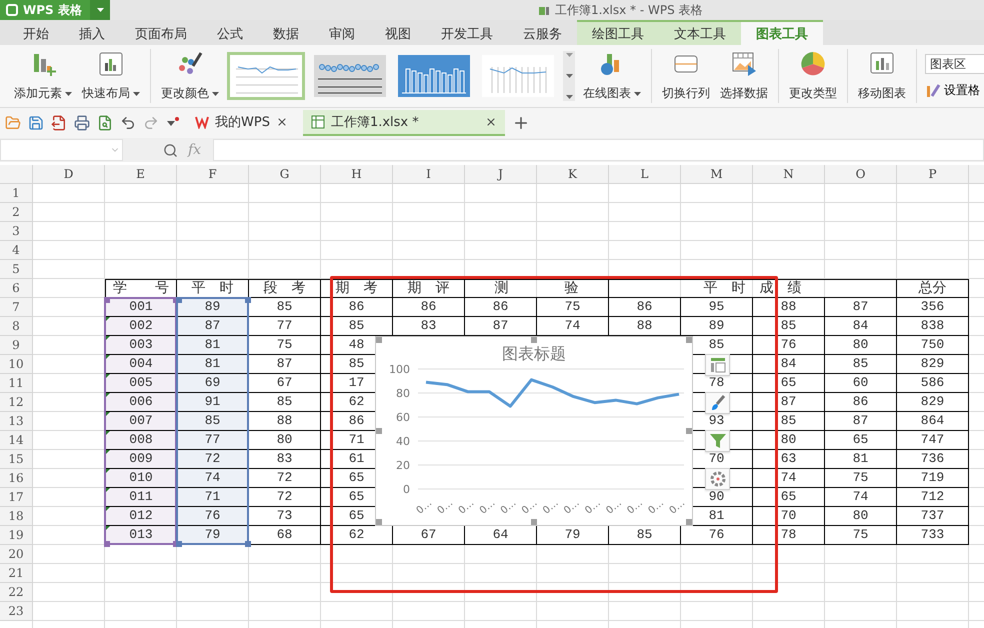 The height and width of the screenshot is (628, 984). I want to click on menu-tab: 审阅, so click(342, 32).